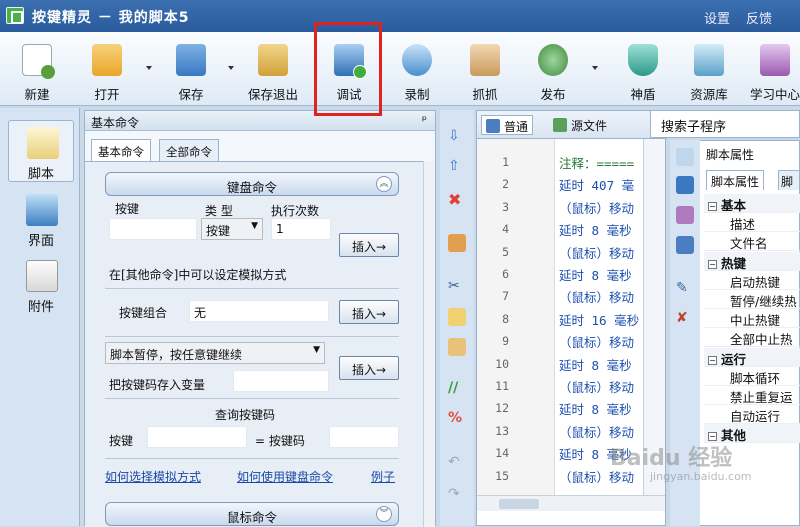 The width and height of the screenshot is (800, 527). Describe the element at coordinates (752, 395) in the screenshot. I see `property-row: 禁止重复运` at that location.